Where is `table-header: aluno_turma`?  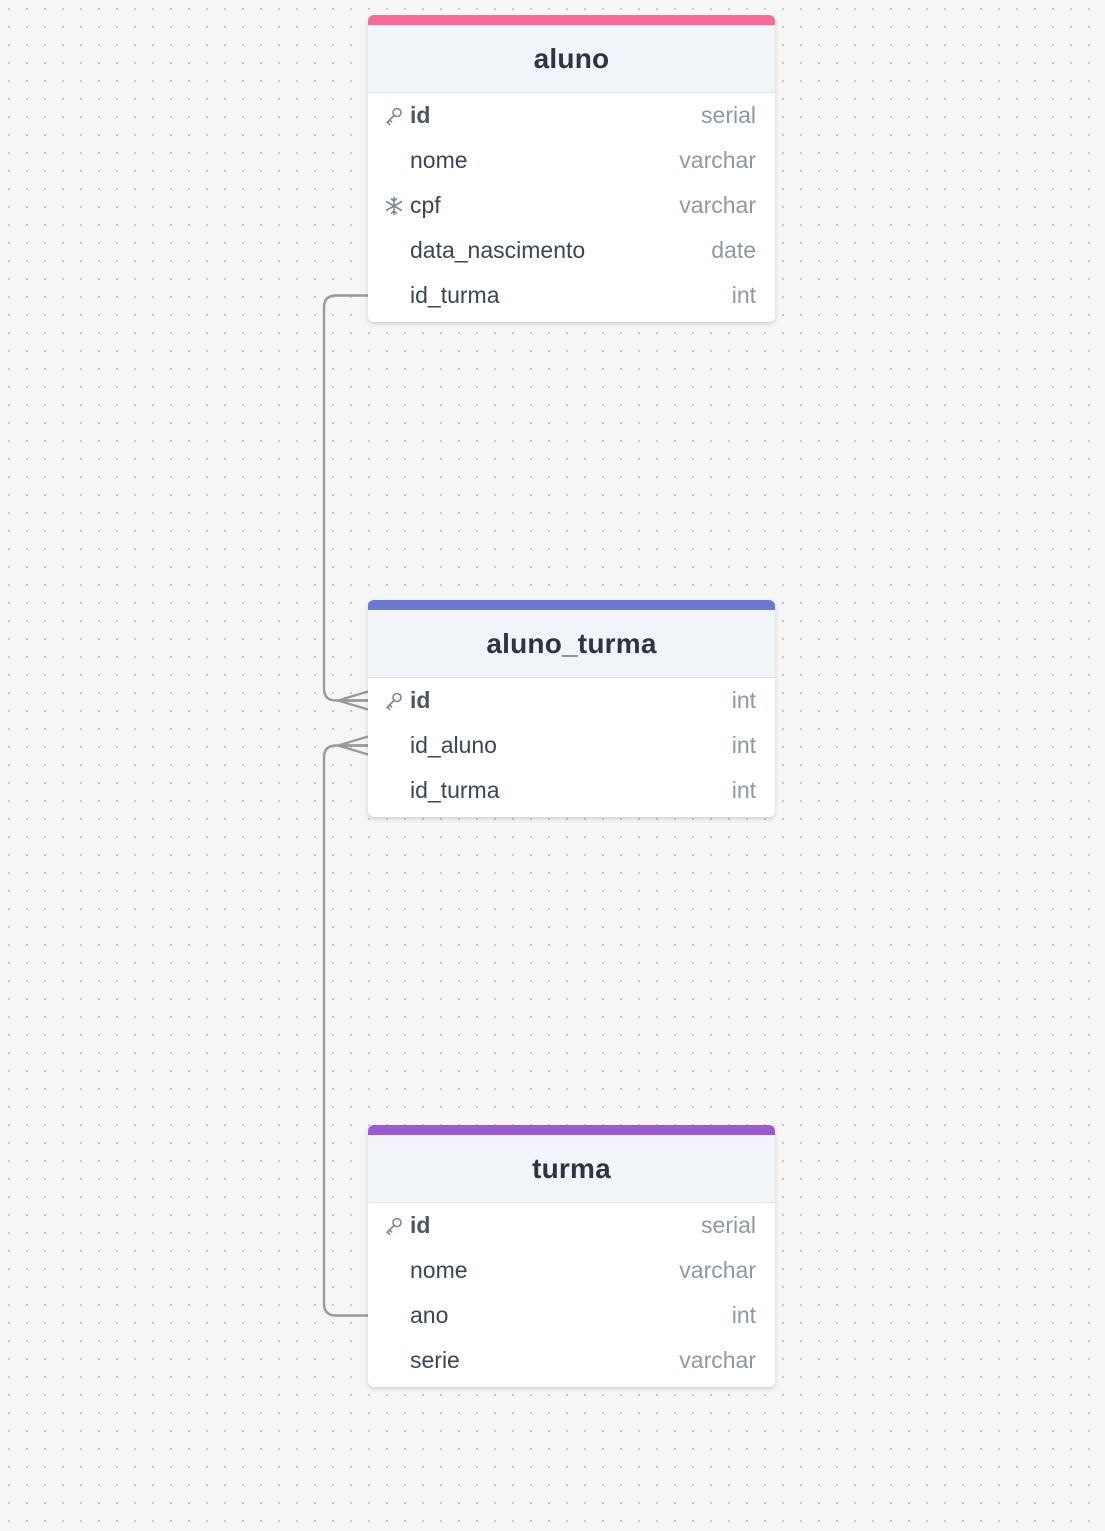
table-header: aluno_turma is located at coordinates (571, 644).